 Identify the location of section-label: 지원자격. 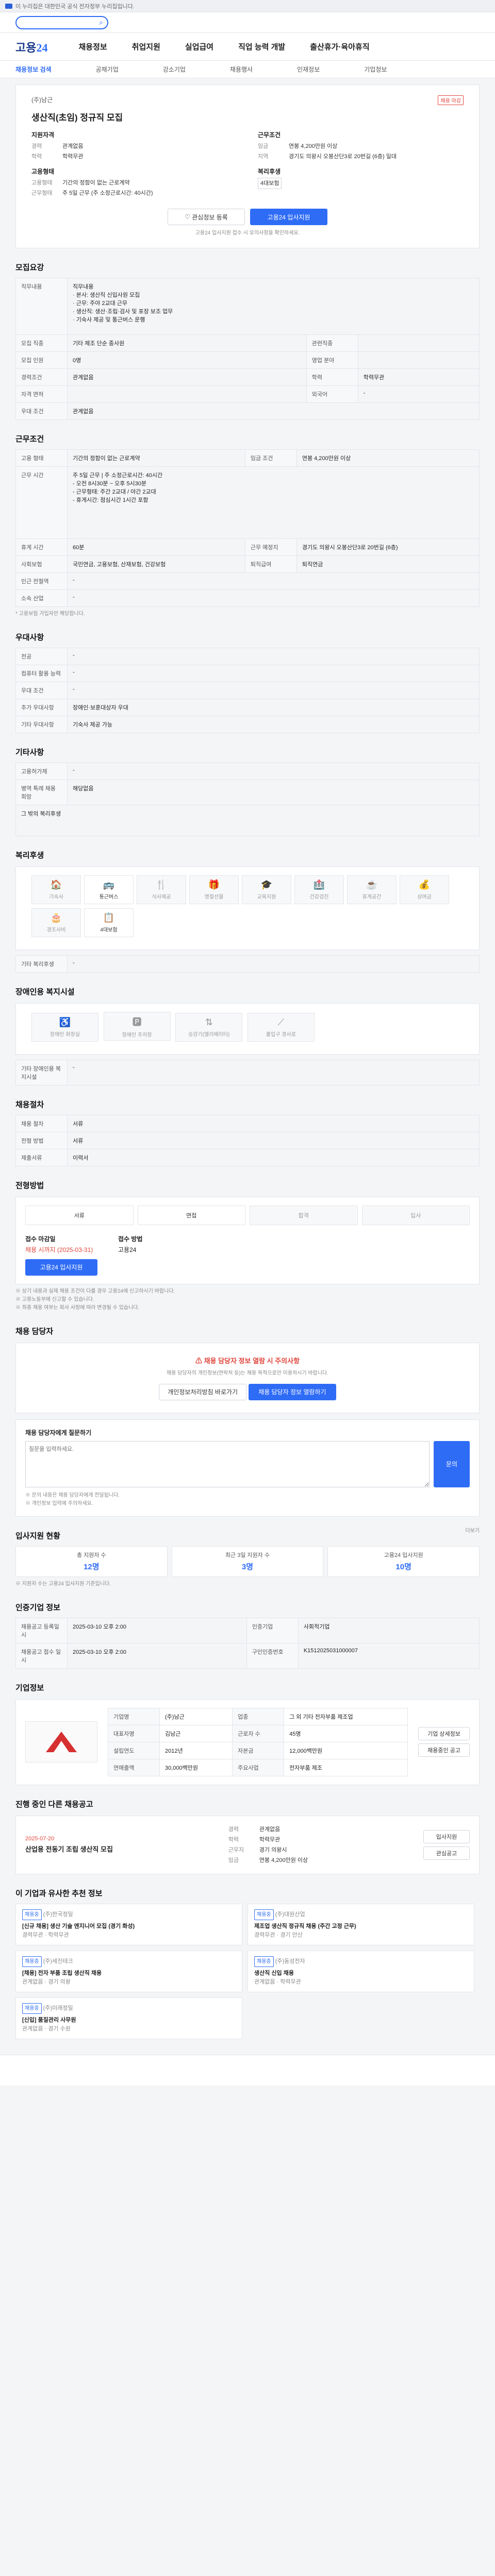
(43, 135).